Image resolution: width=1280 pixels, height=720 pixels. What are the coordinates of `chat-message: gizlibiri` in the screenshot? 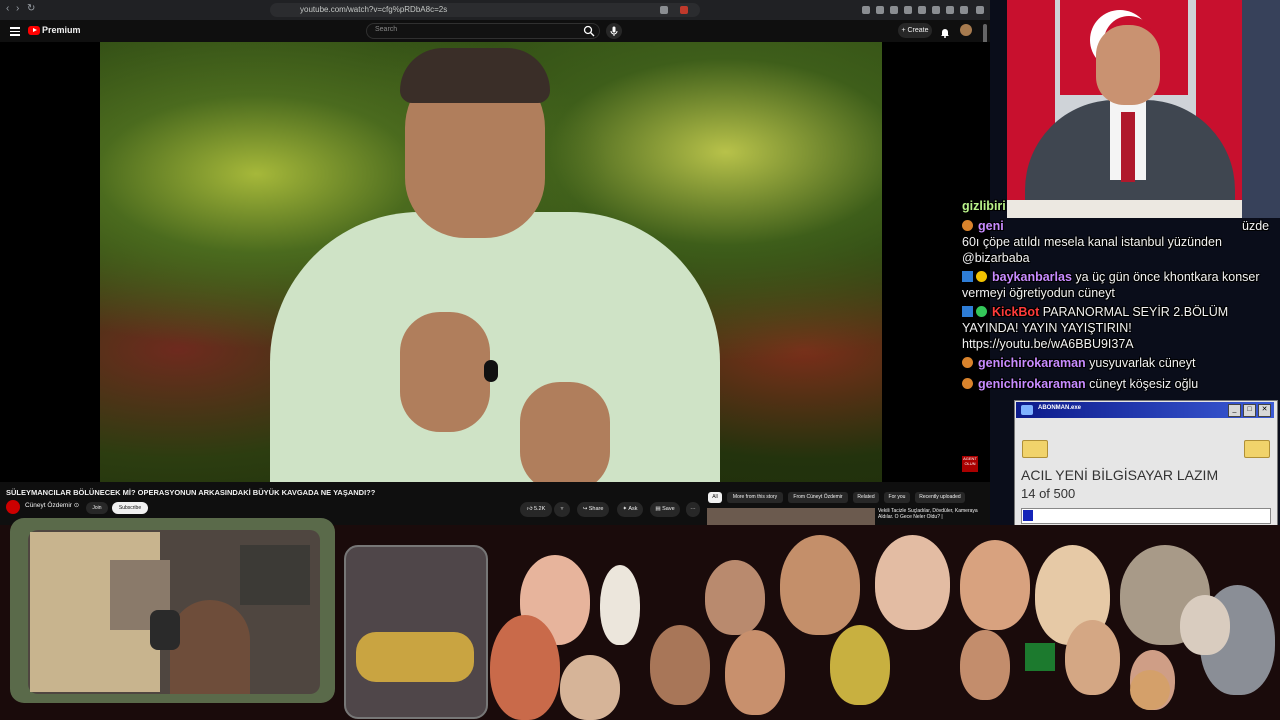 It's located at (1118, 206).